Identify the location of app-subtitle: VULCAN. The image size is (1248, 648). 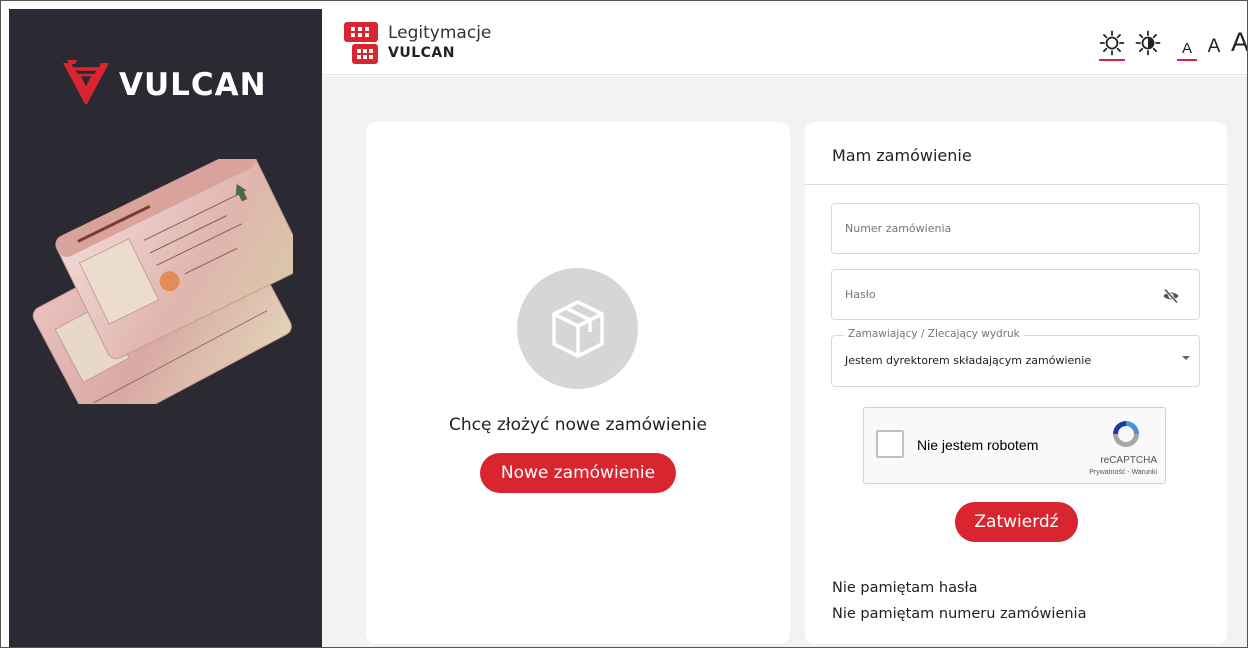
(421, 53).